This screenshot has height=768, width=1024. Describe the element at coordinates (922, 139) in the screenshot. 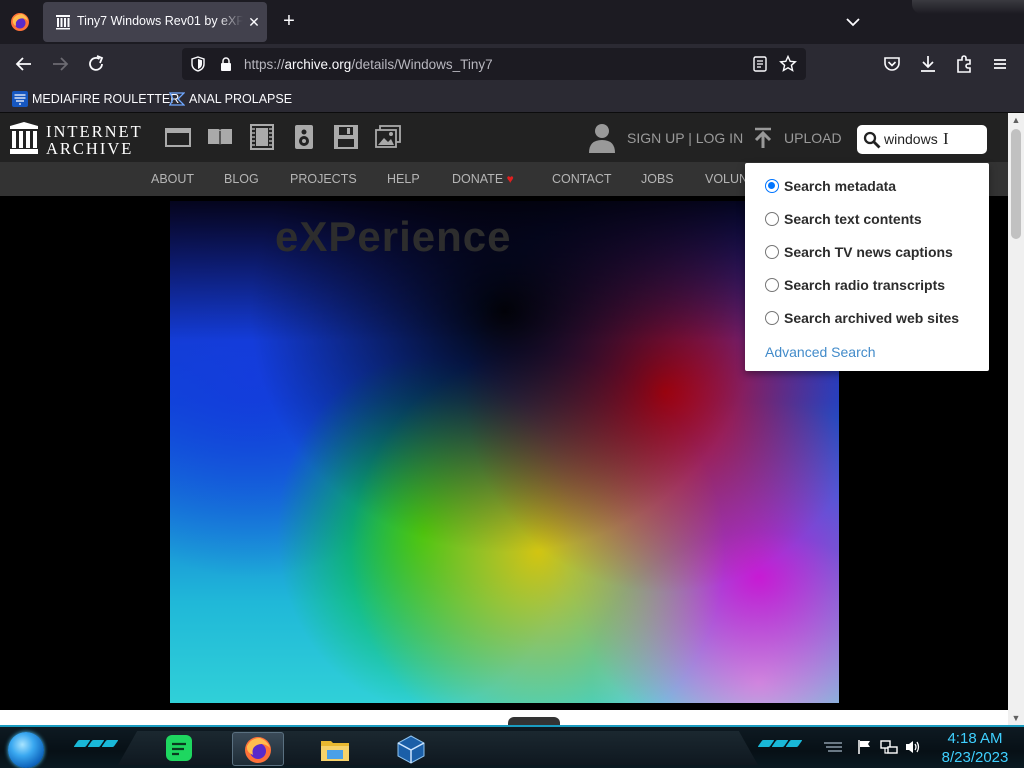

I see `ia-search-box: I` at that location.